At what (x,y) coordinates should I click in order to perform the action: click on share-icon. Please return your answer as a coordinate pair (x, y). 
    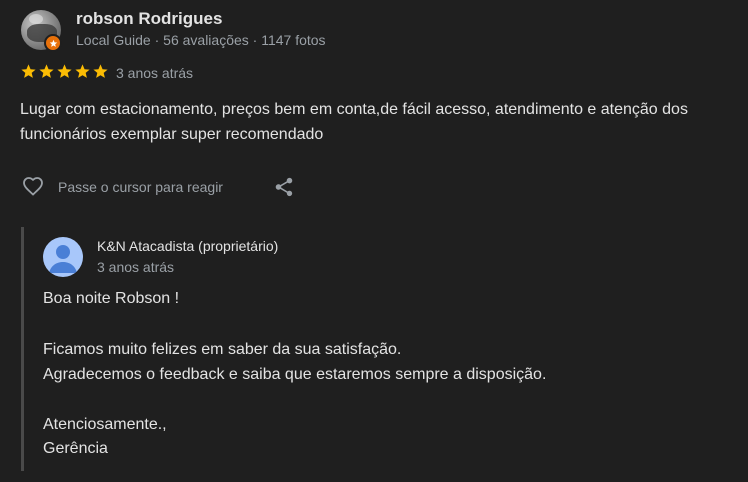
    Looking at the image, I should click on (284, 187).